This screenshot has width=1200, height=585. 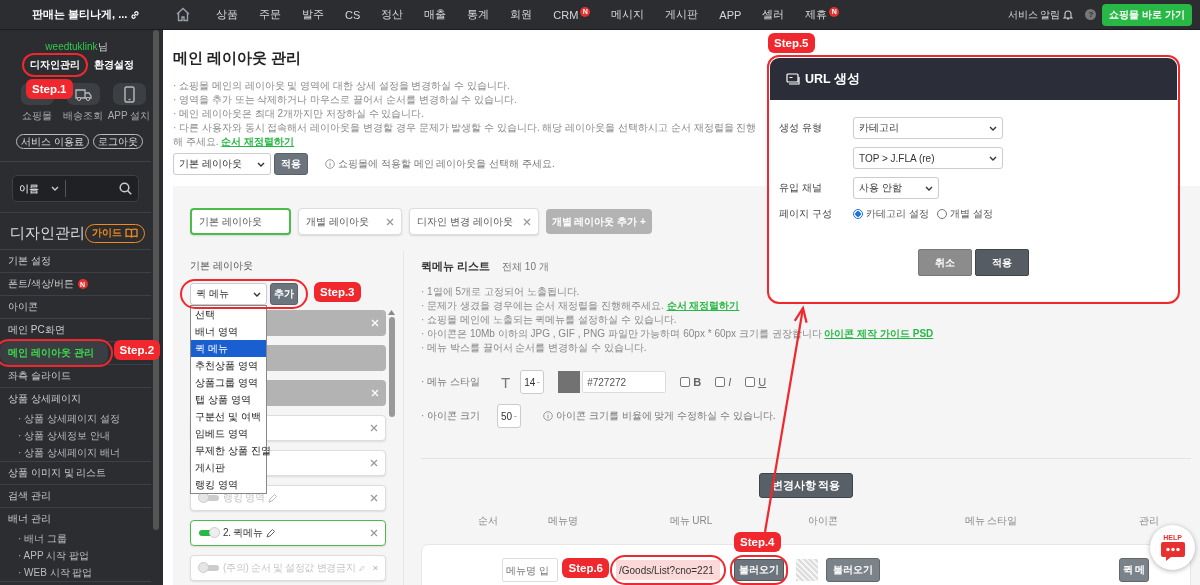 I want to click on column-header: 아이콘, so click(x=823, y=521).